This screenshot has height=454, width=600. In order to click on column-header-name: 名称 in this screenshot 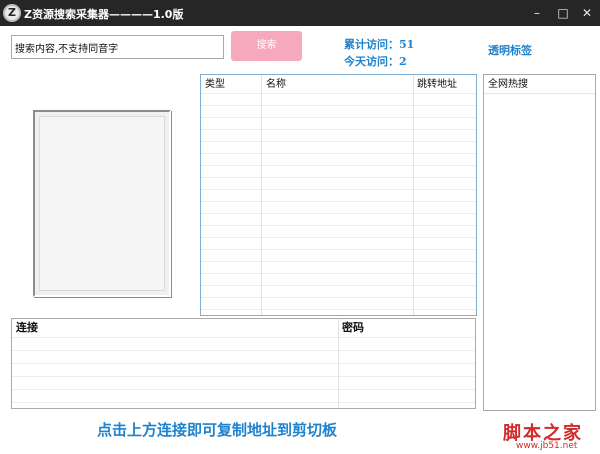, I will do `click(274, 84)`.